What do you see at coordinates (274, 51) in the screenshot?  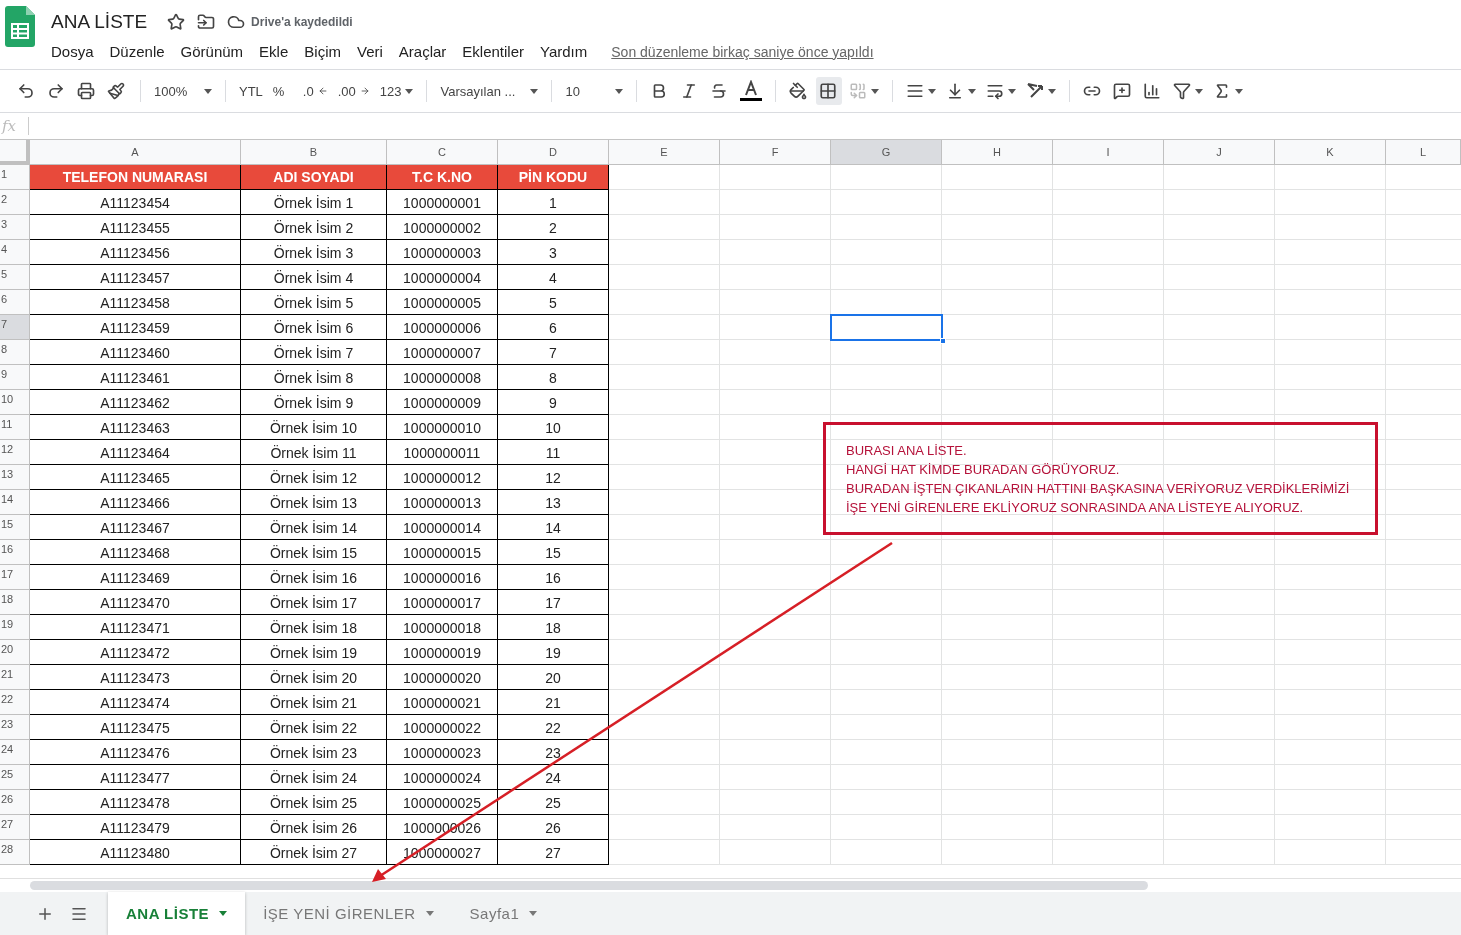 I see `menu-item: Ekle` at bounding box center [274, 51].